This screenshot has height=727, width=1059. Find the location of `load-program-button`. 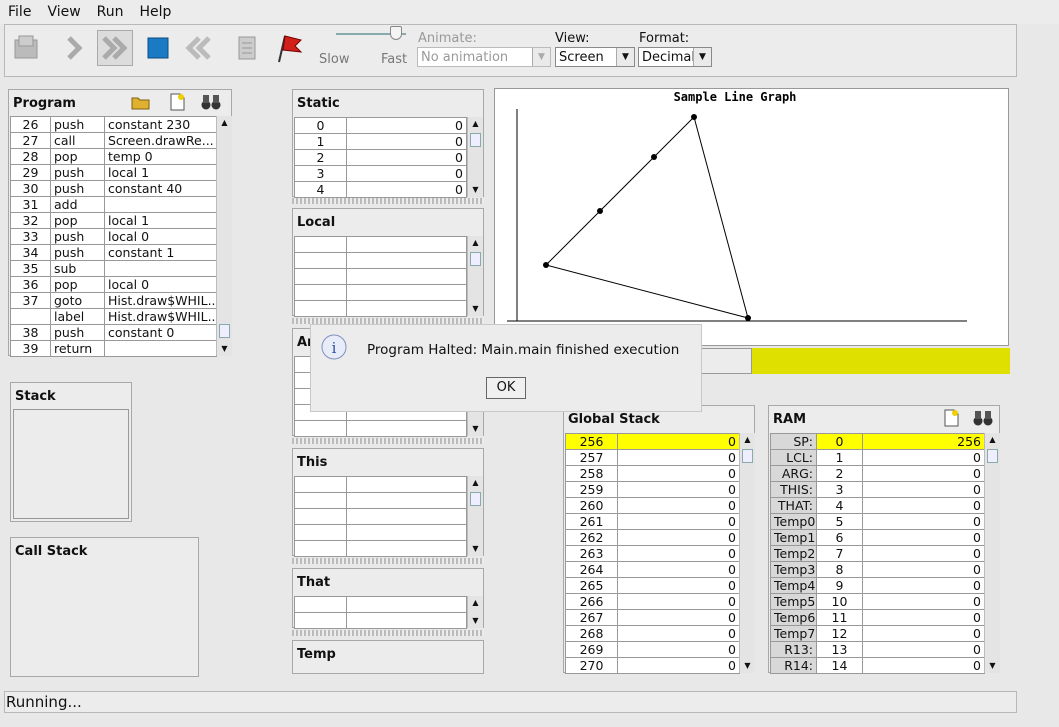

load-program-button is located at coordinates (26, 48).